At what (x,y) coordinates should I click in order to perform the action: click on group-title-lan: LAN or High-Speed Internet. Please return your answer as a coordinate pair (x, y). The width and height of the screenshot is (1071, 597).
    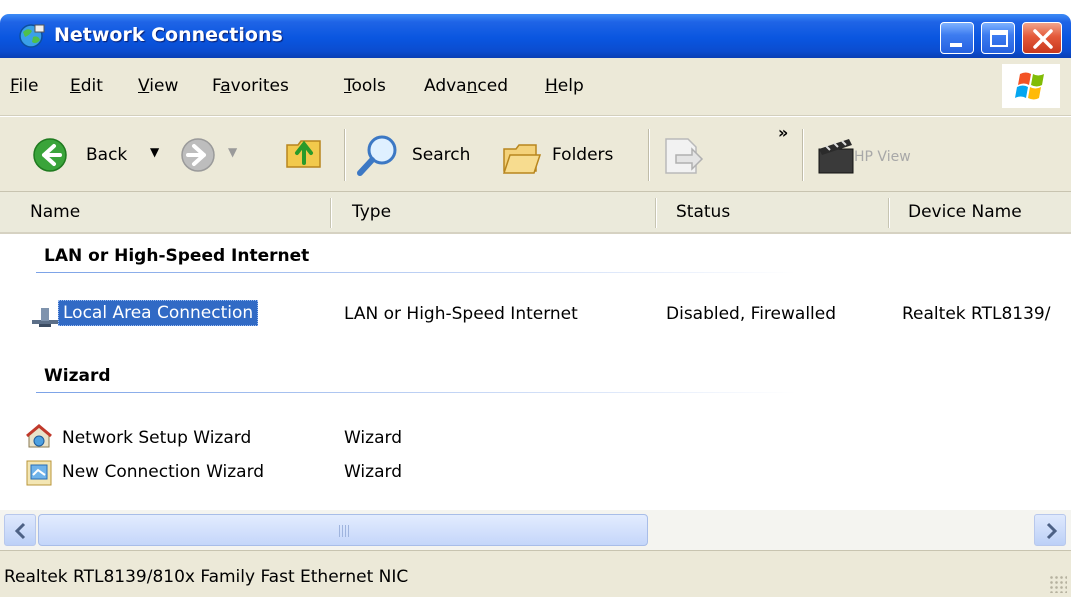
    Looking at the image, I should click on (177, 256).